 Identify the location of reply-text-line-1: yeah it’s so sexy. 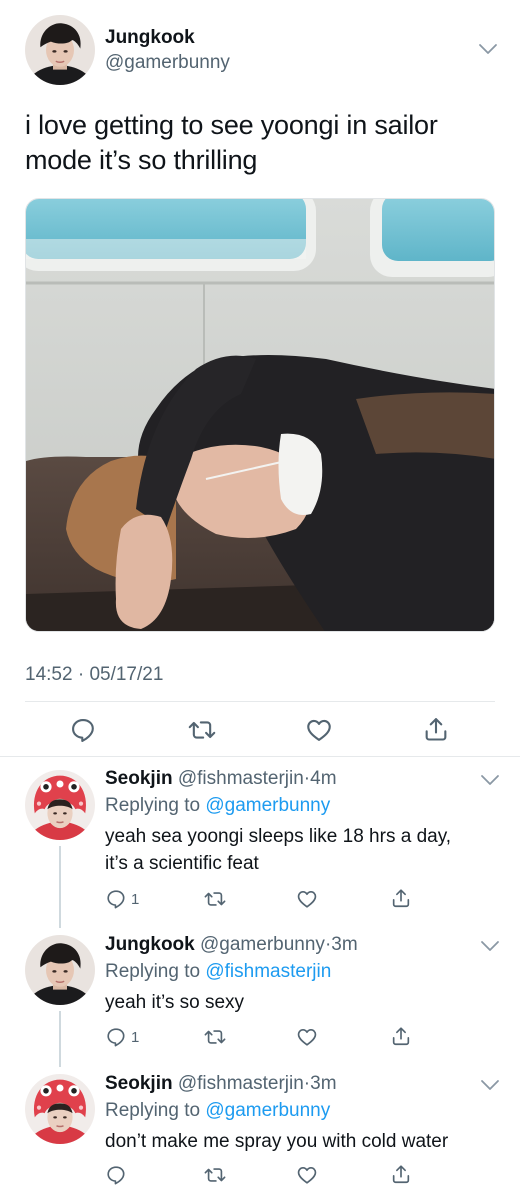
(175, 1002).